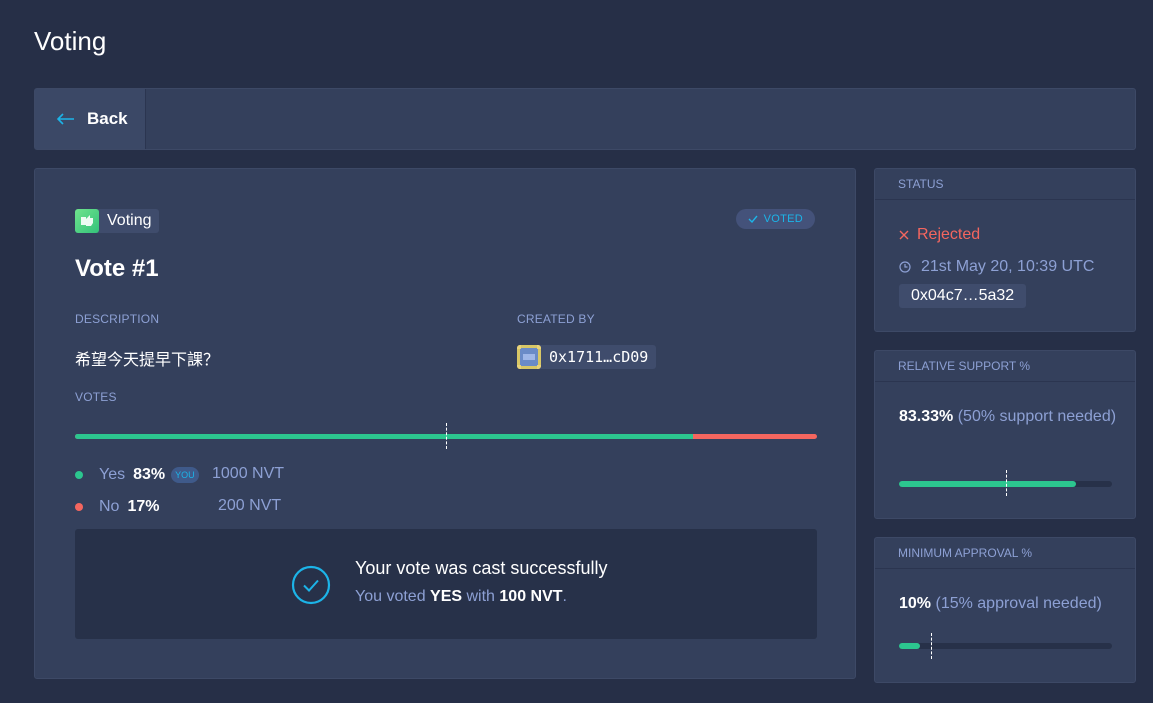 Image resolution: width=1153 pixels, height=703 pixels. I want to click on status-text: Rejected, so click(949, 234).